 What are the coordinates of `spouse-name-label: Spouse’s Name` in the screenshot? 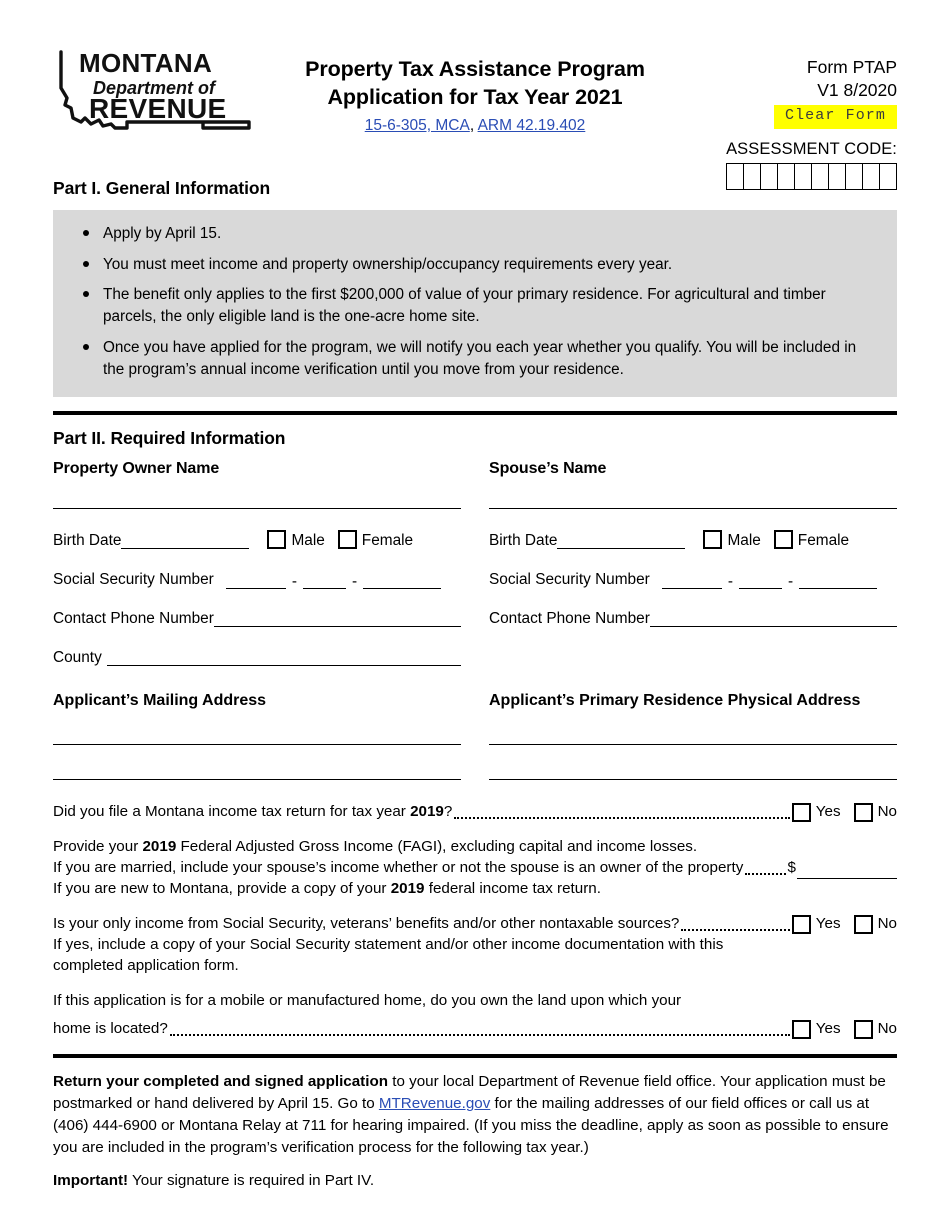 It's located at (548, 469).